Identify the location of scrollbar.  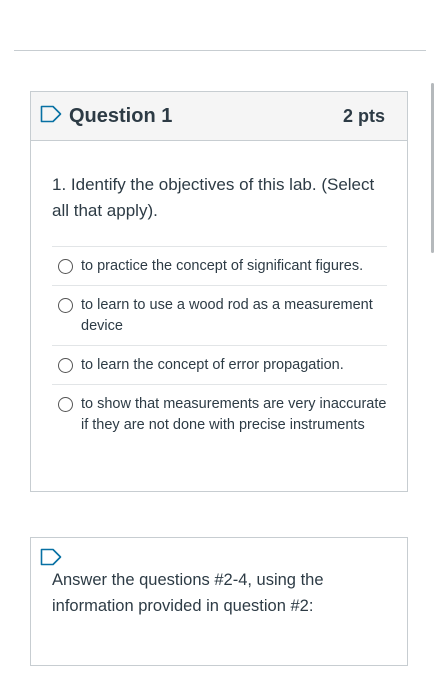
(432, 168).